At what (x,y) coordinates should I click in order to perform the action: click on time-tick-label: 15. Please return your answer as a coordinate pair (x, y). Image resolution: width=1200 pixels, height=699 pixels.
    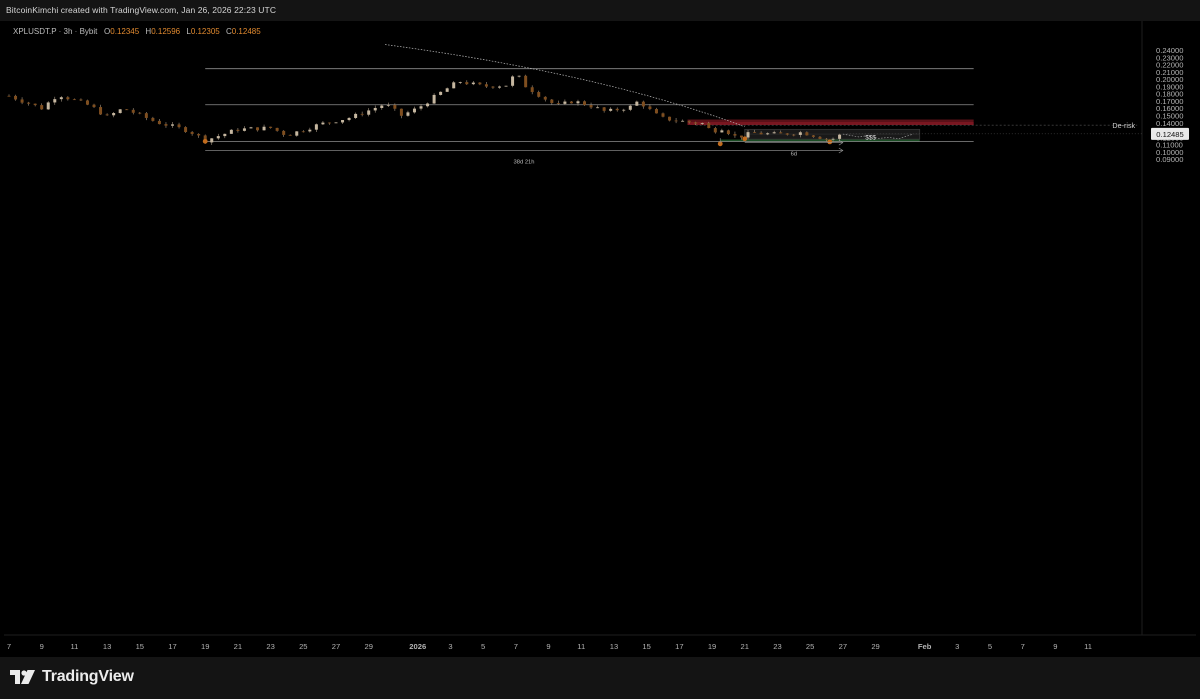
    Looking at the image, I should click on (140, 646).